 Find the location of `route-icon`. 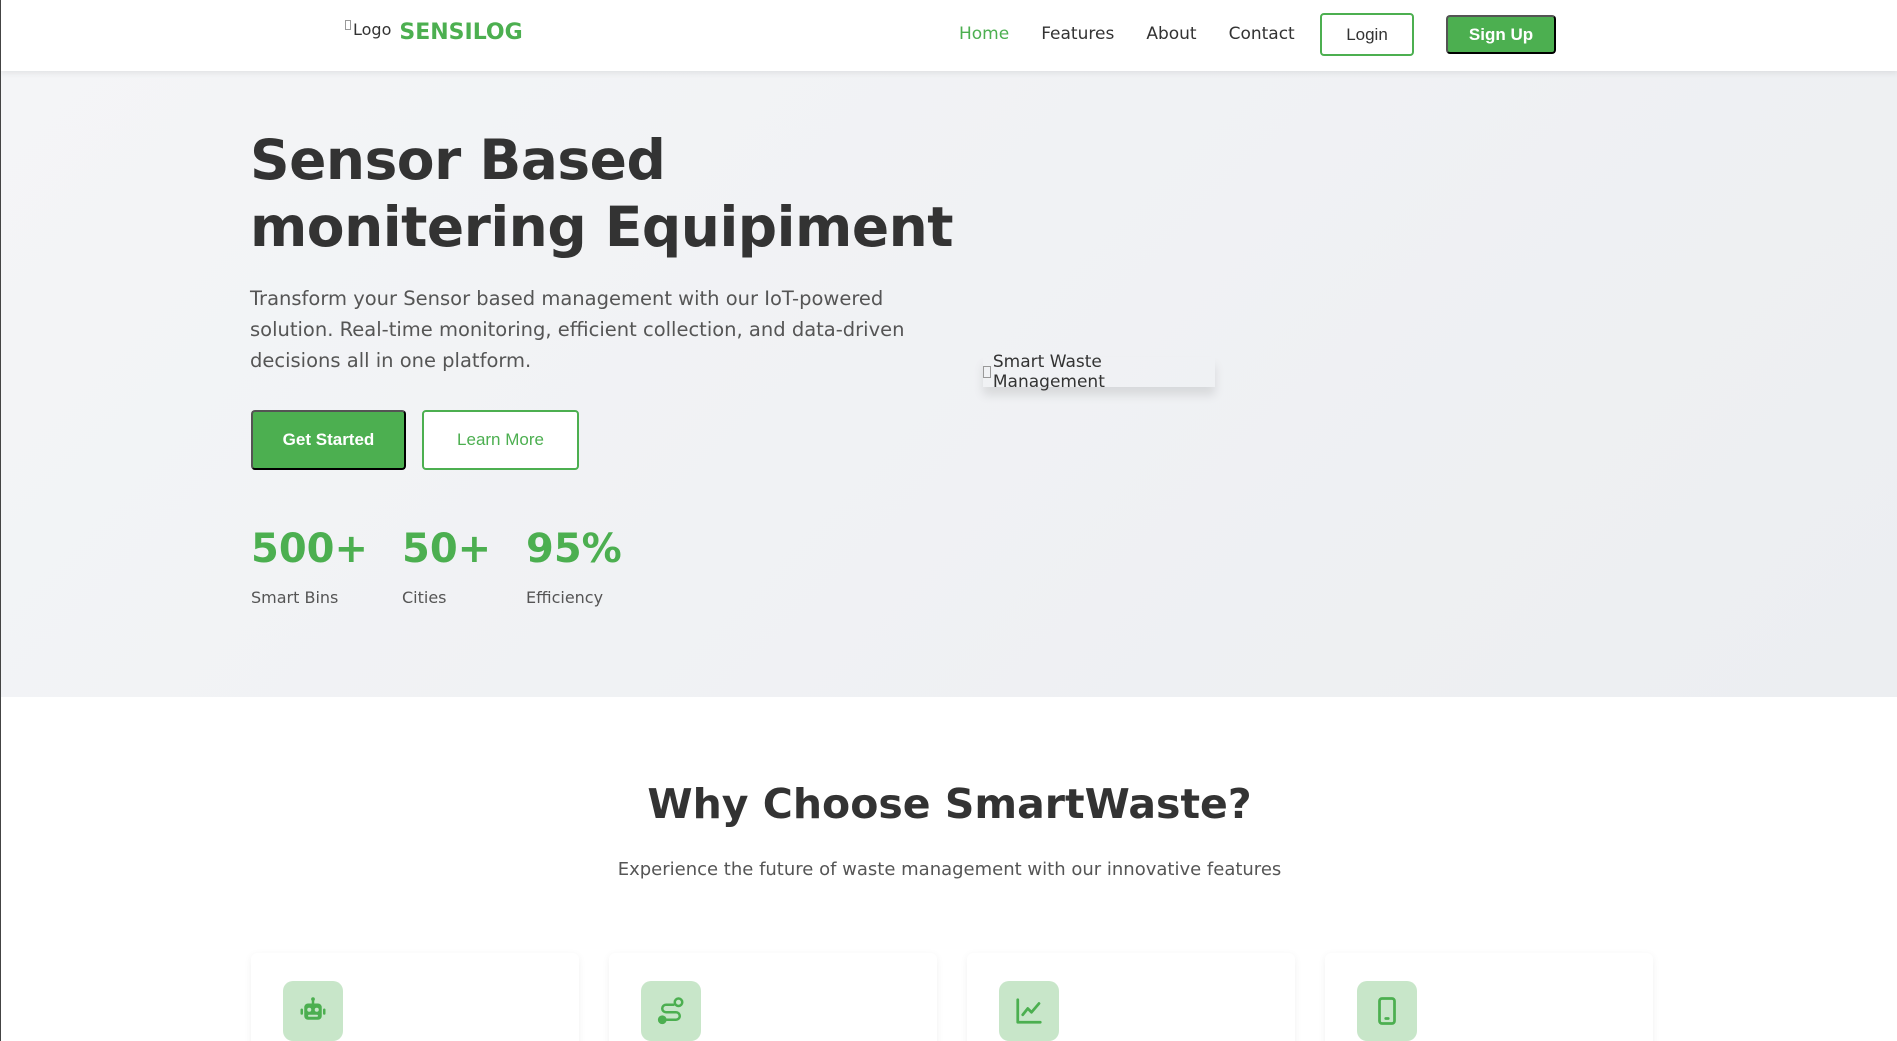

route-icon is located at coordinates (671, 1011).